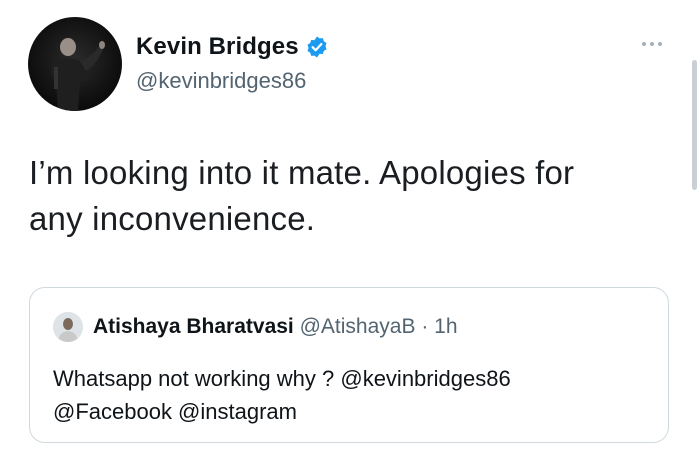 The image size is (700, 465). I want to click on quoted-tweet-header: Atishaya Bharatvasi @AtishayaB · 1h, so click(275, 327).